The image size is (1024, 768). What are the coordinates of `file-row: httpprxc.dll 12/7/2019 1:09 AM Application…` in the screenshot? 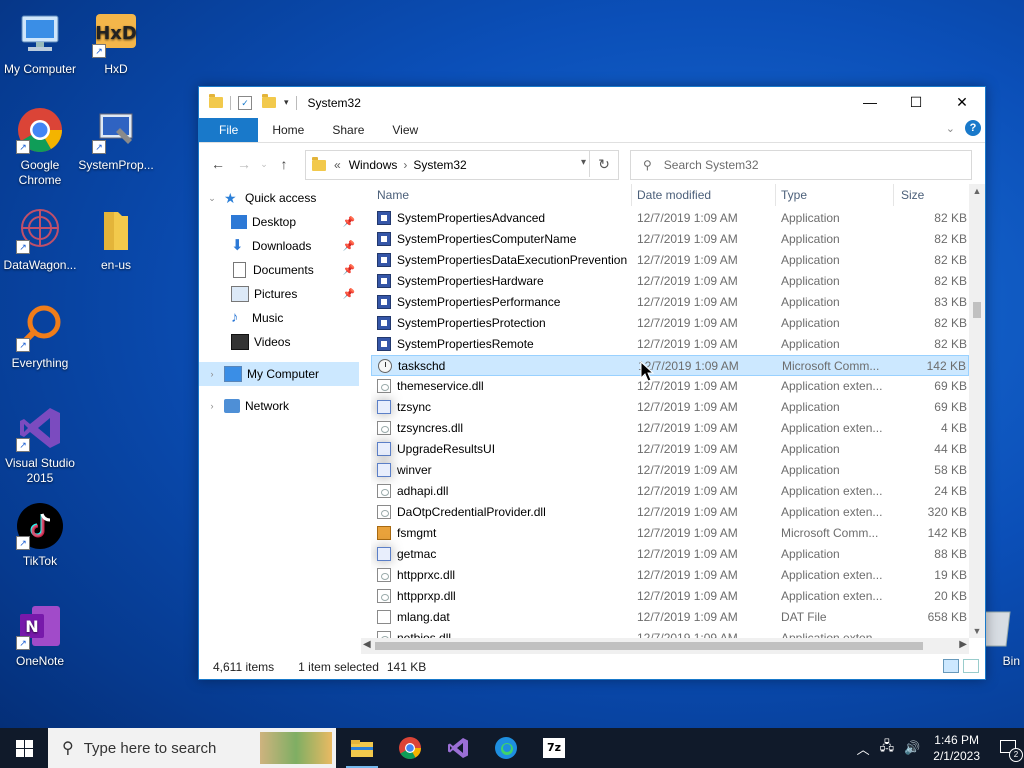 It's located at (670, 575).